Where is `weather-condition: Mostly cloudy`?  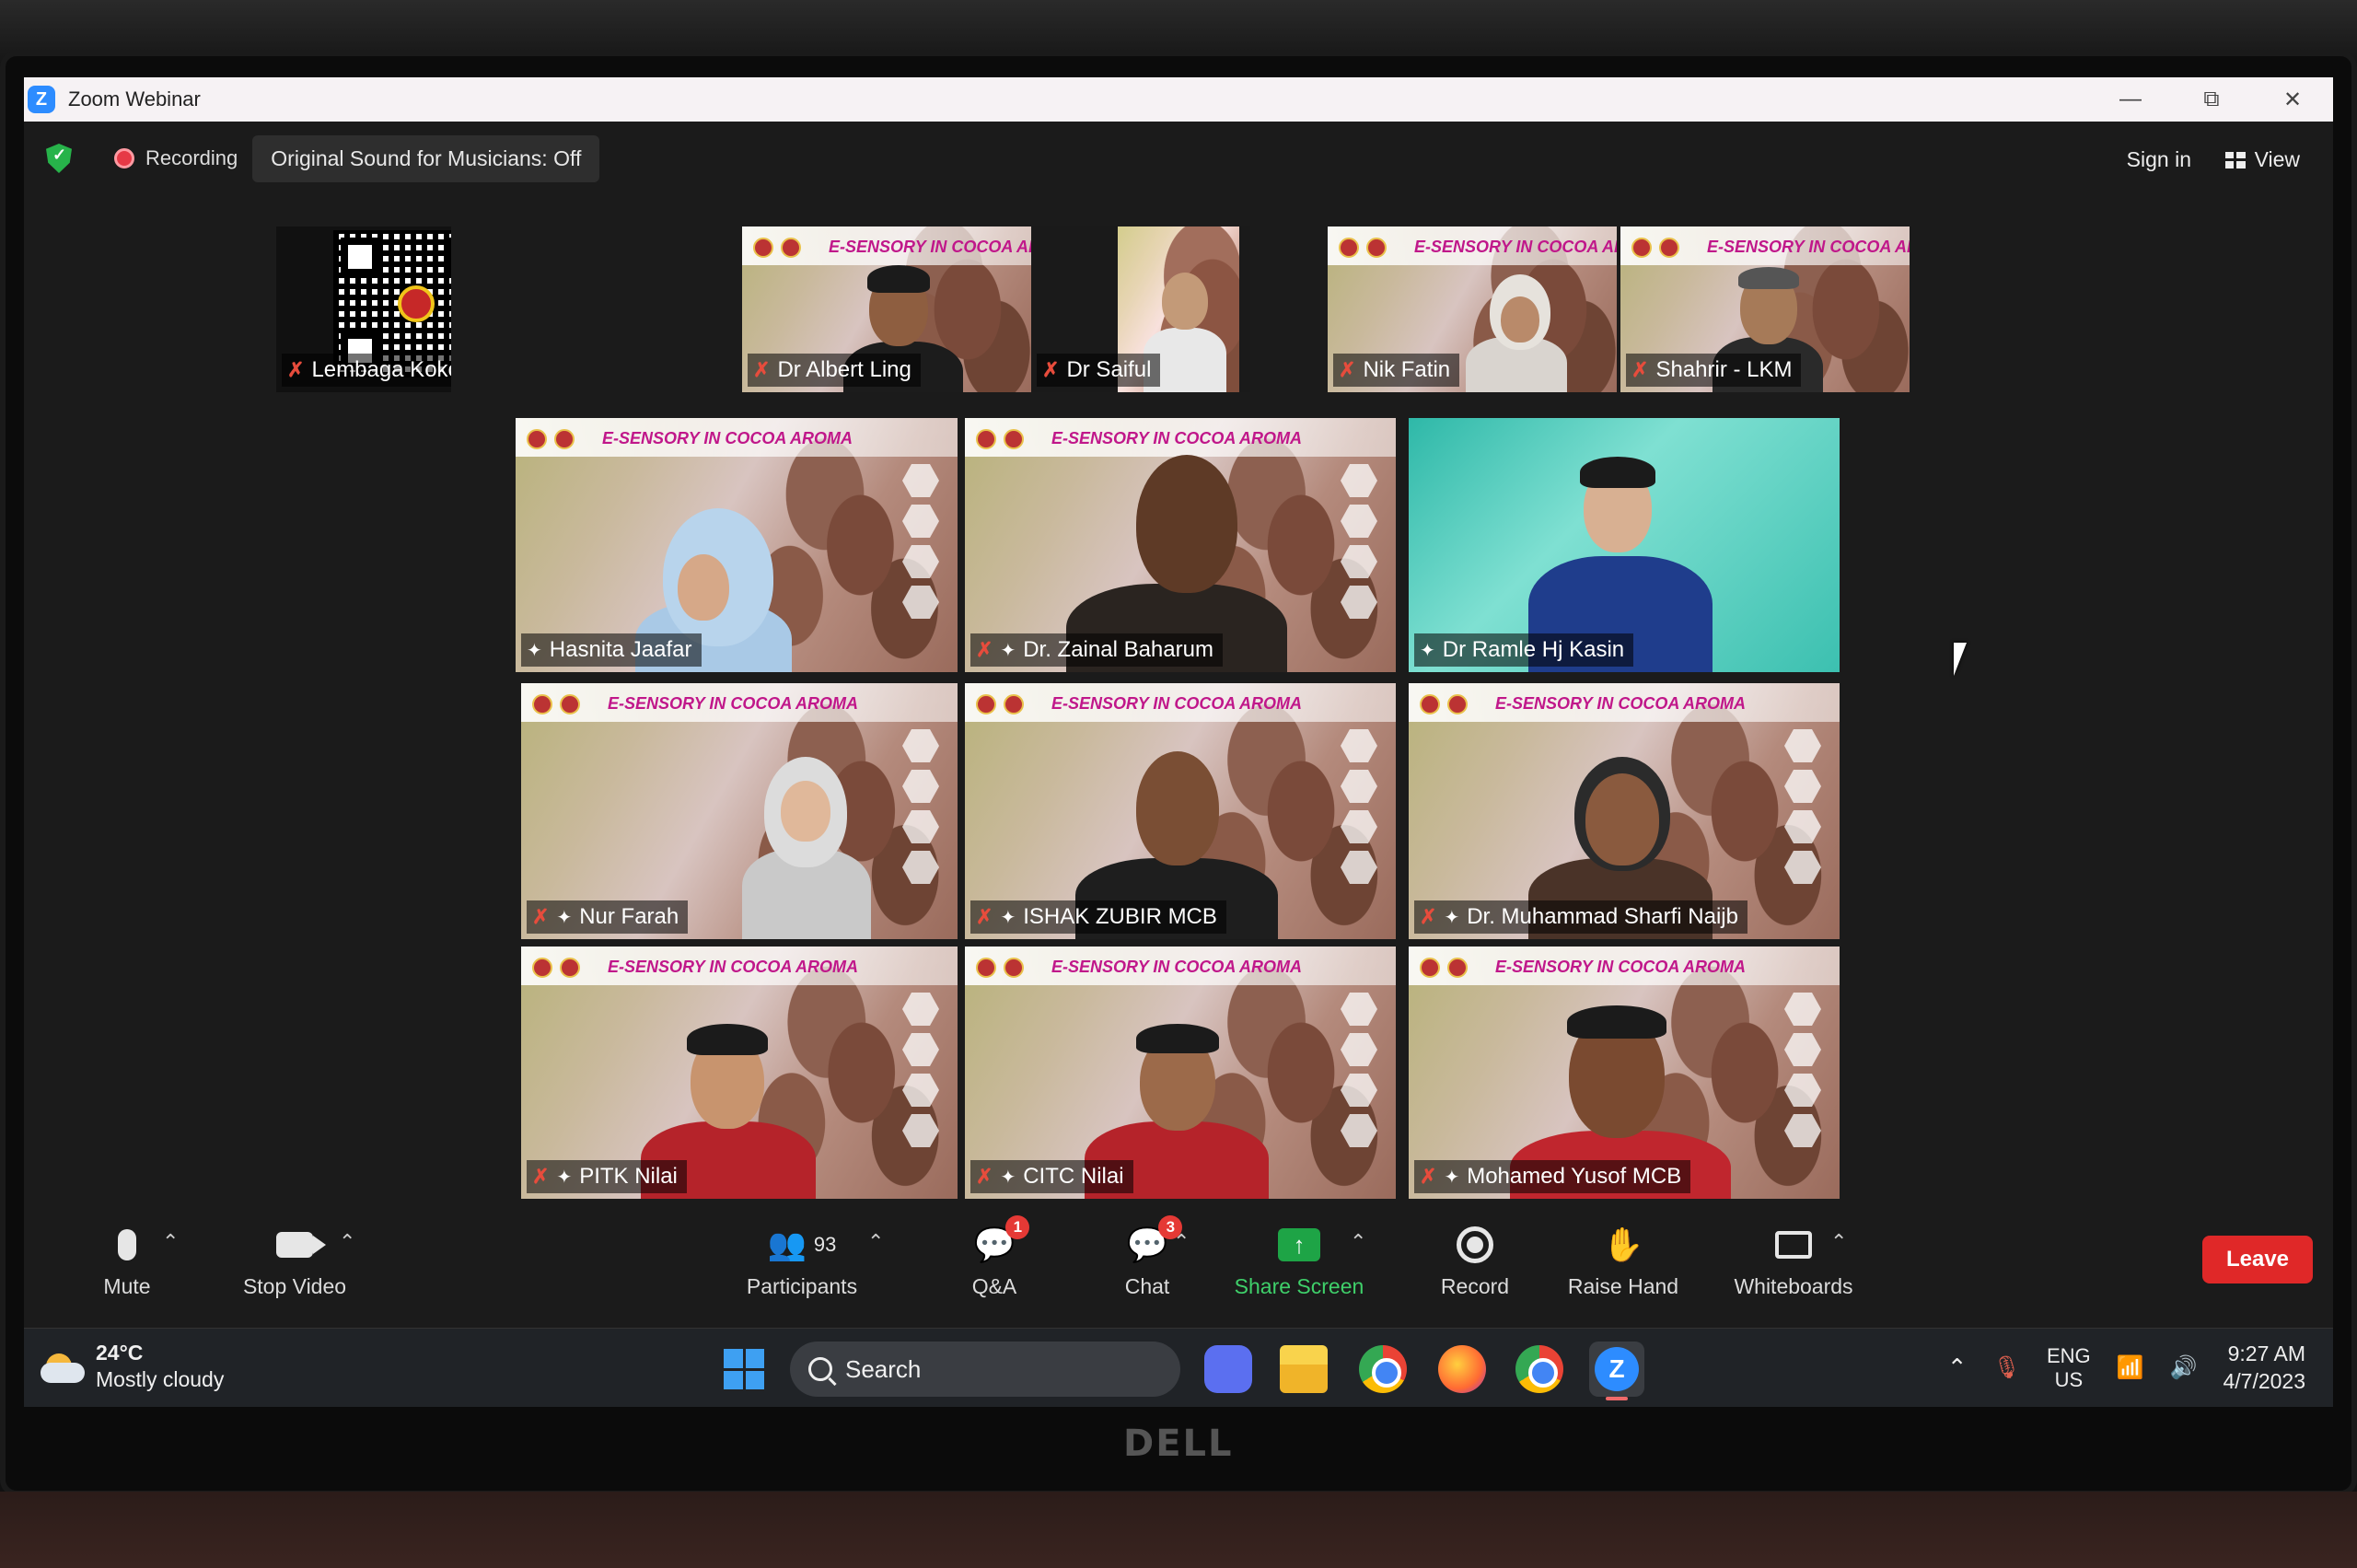
weather-condition: Mostly cloudy is located at coordinates (160, 1378).